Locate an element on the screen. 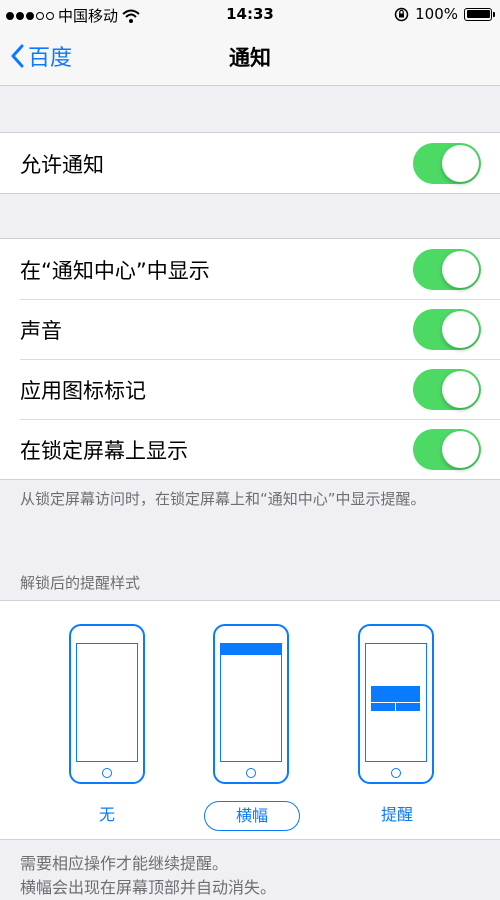 This screenshot has height=900, width=500. allow-notifications-label: 允许通知 is located at coordinates (62, 165).